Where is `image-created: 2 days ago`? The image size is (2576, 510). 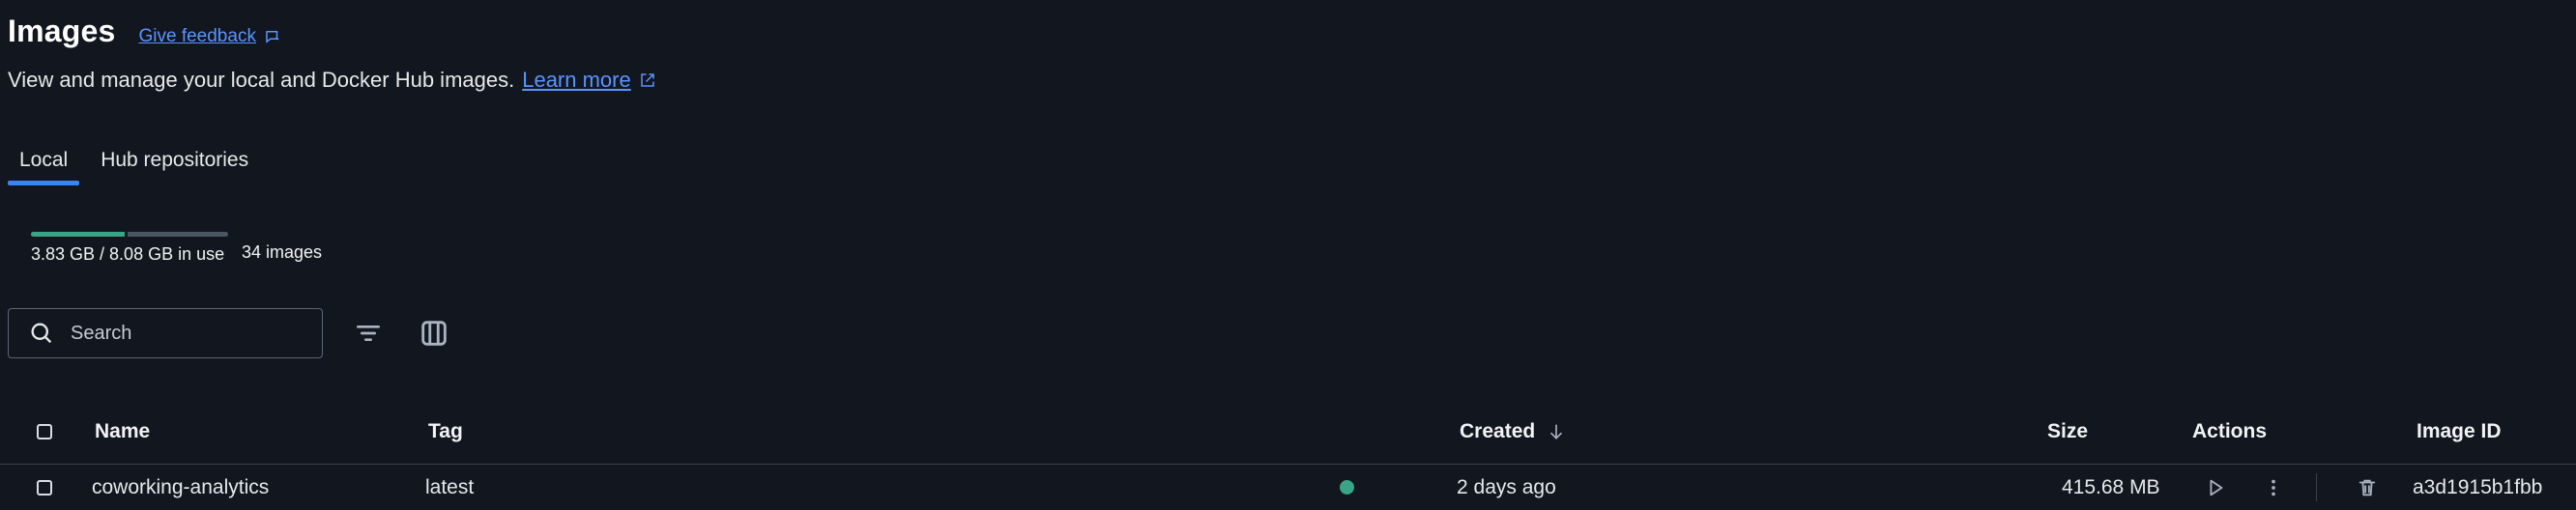 image-created: 2 days ago is located at coordinates (1506, 487).